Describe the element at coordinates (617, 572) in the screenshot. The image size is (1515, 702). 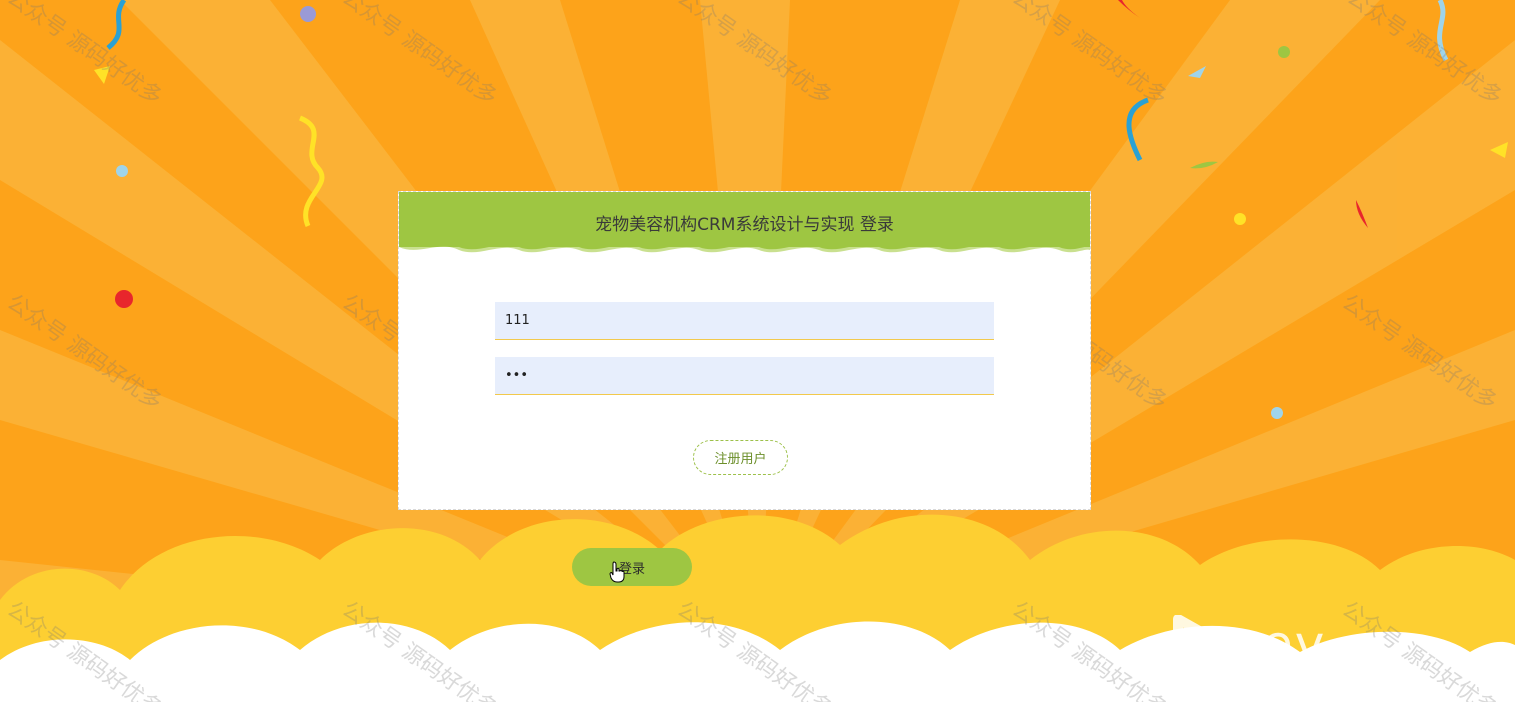
I see `hand-cursor-icon` at that location.